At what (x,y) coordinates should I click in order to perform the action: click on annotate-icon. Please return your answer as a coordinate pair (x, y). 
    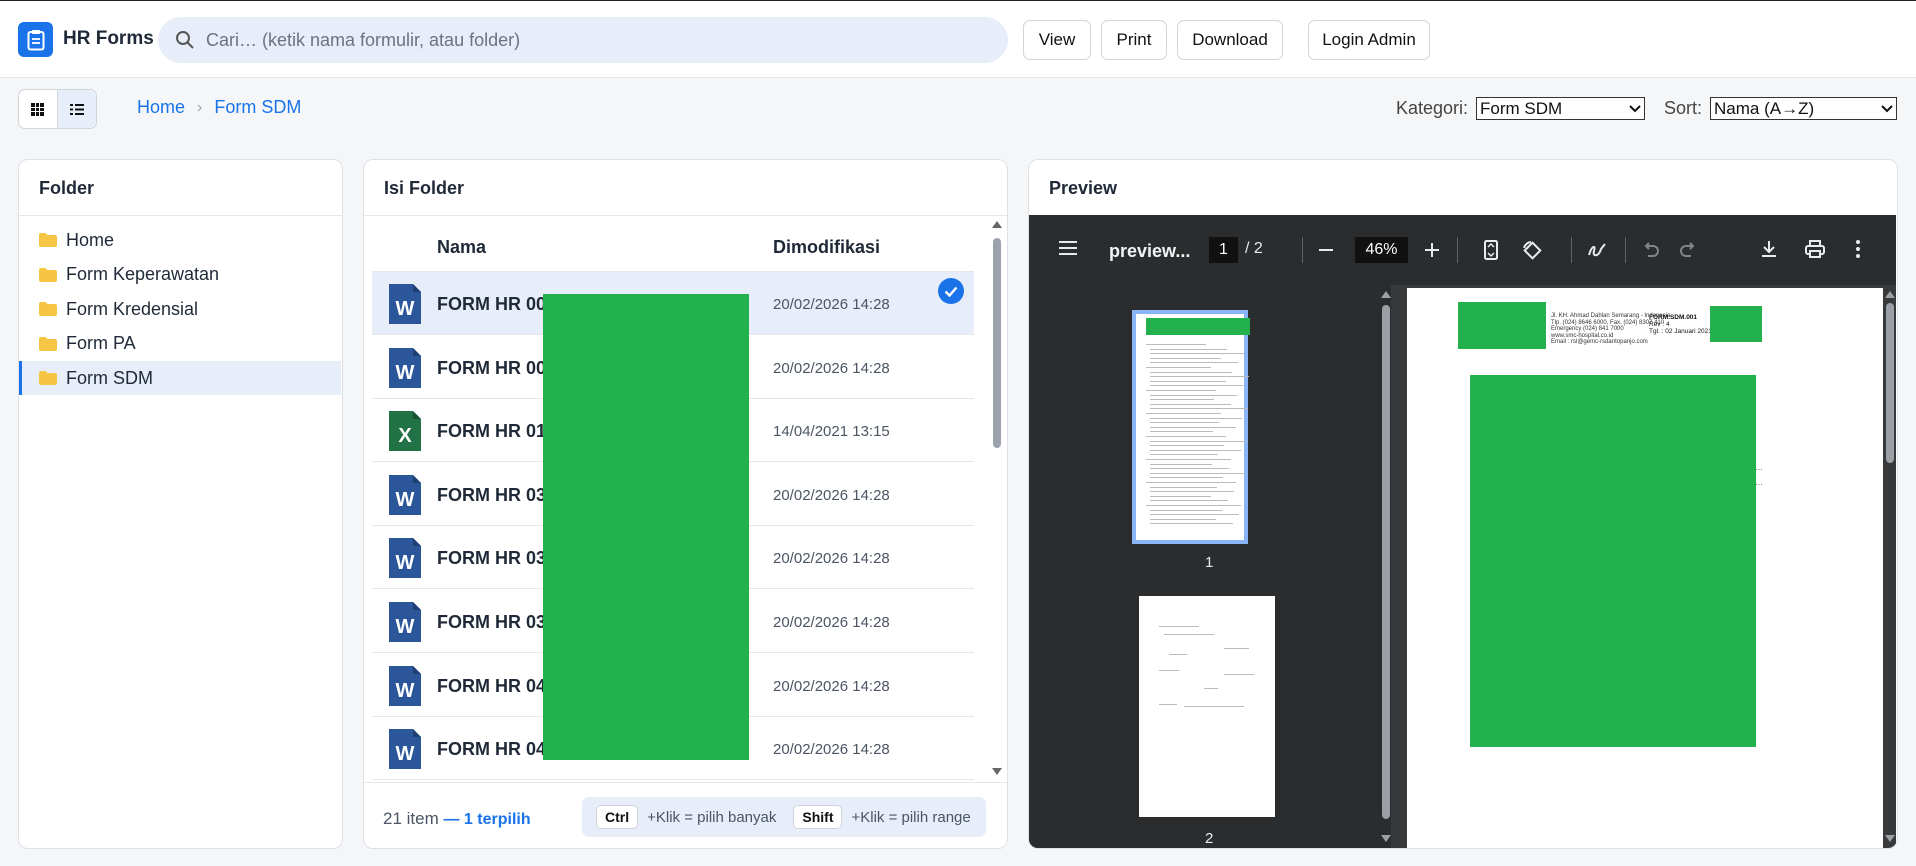
    Looking at the image, I should click on (1597, 250).